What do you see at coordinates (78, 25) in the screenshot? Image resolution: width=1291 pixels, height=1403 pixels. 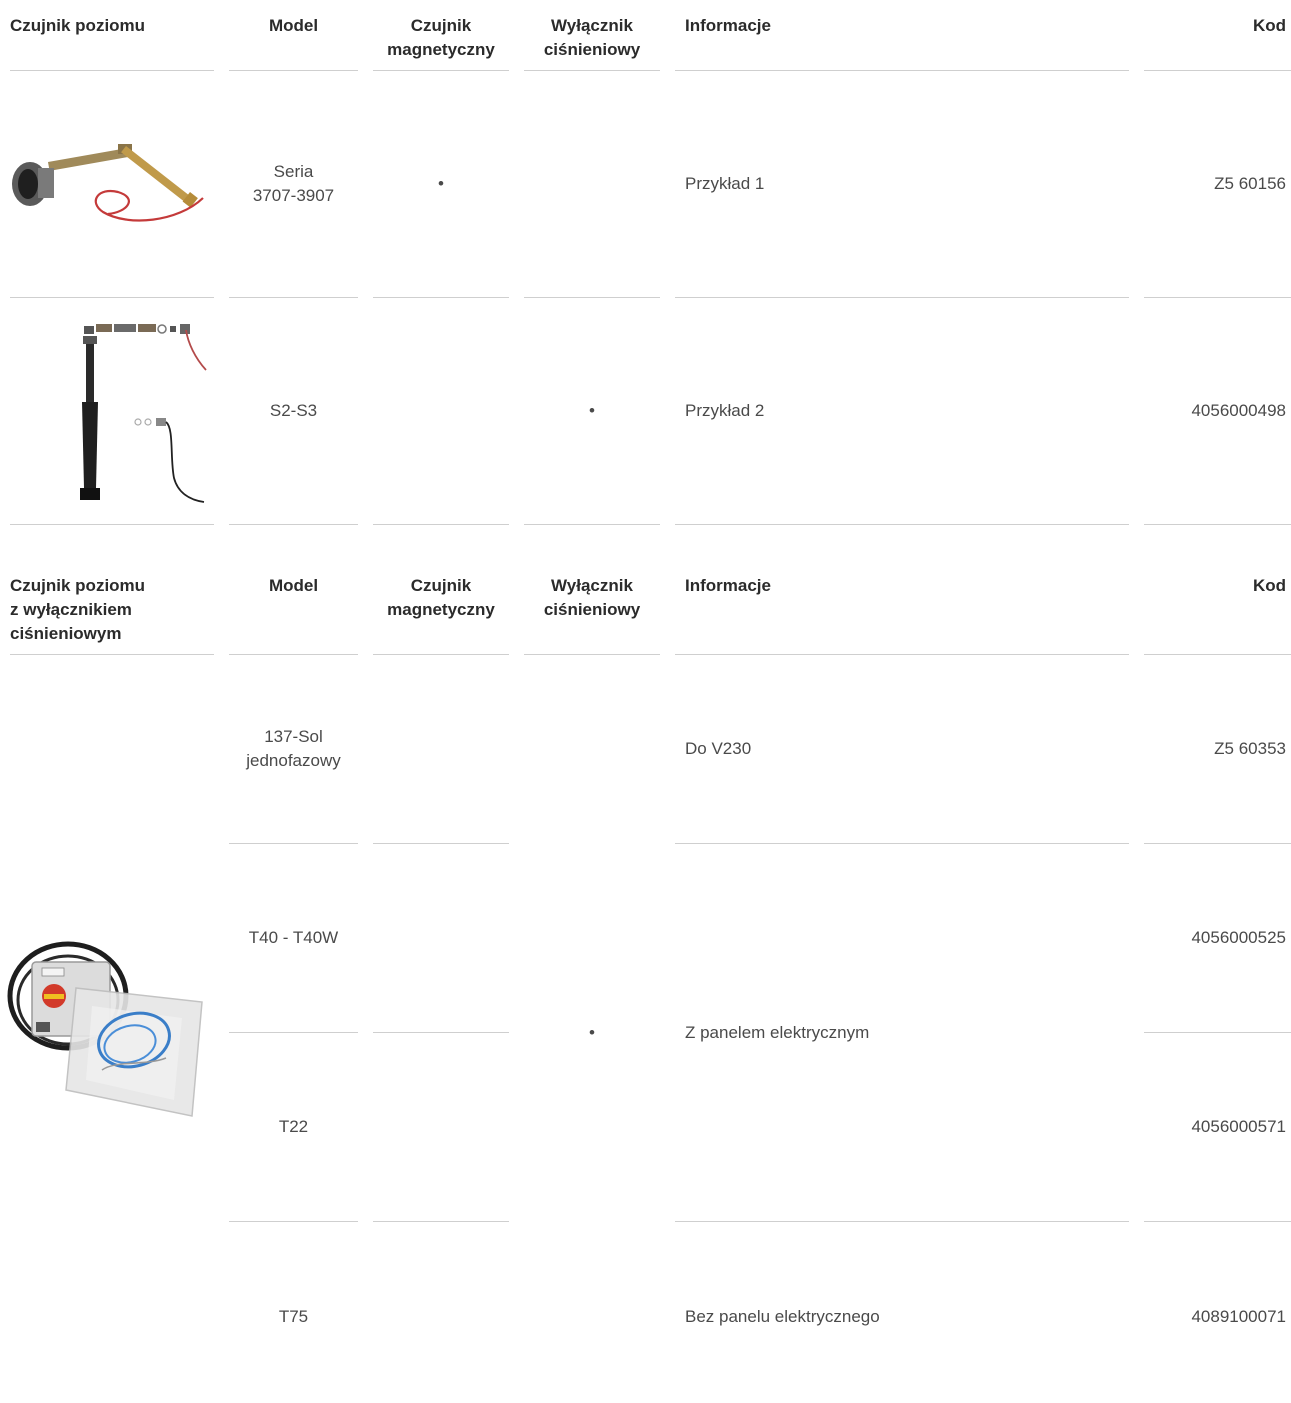 I see `table1-header-sensor: Czujnik poziomu` at bounding box center [78, 25].